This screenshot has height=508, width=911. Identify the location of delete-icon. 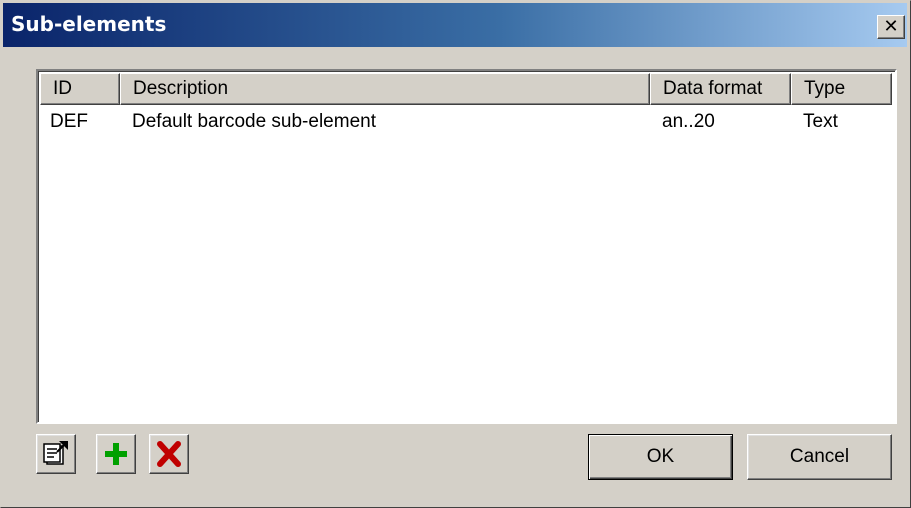
(169, 454).